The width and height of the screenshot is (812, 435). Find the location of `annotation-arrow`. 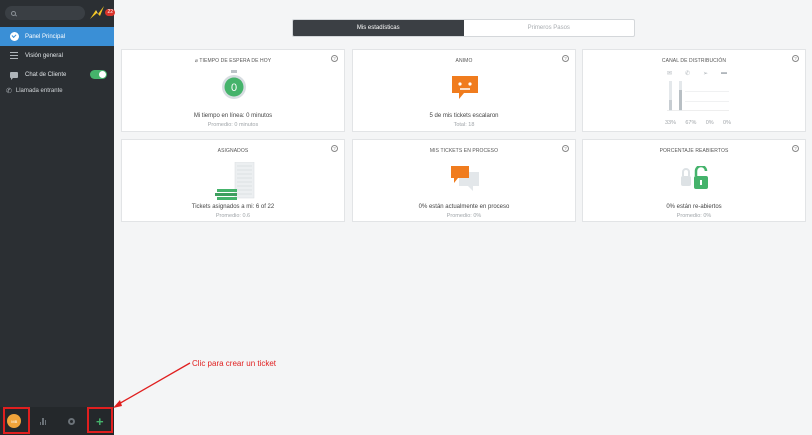

annotation-arrow is located at coordinates (152, 385).